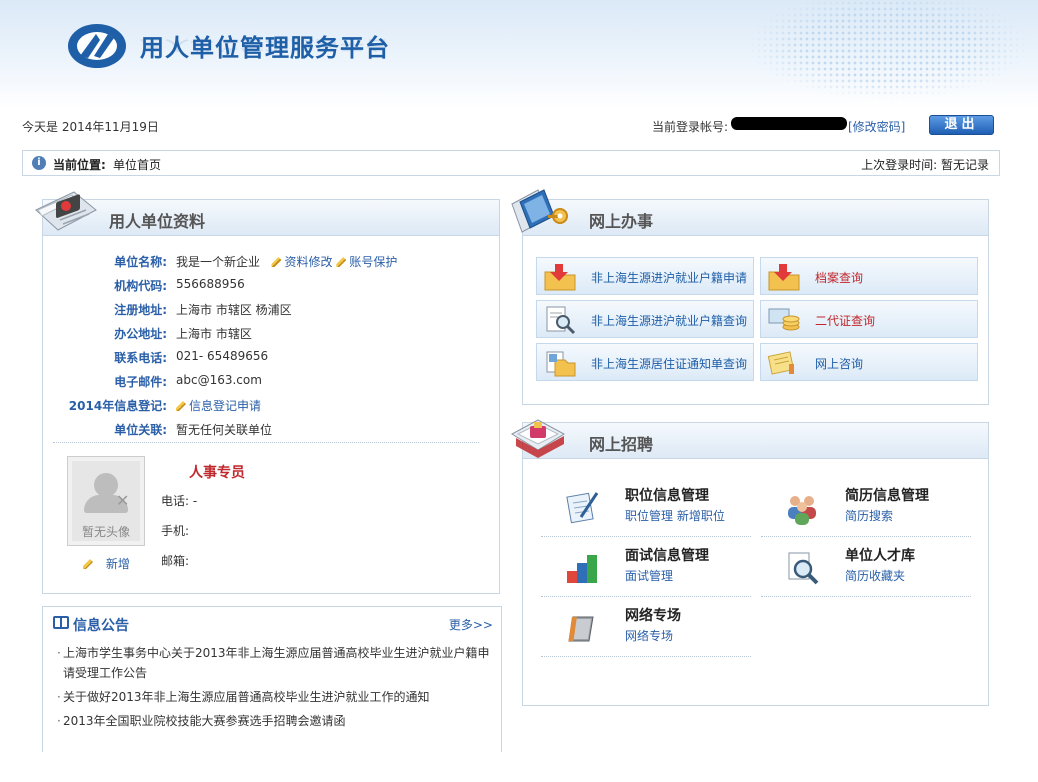  What do you see at coordinates (373, 262) in the screenshot?
I see `account-protect-link: 账号保护` at bounding box center [373, 262].